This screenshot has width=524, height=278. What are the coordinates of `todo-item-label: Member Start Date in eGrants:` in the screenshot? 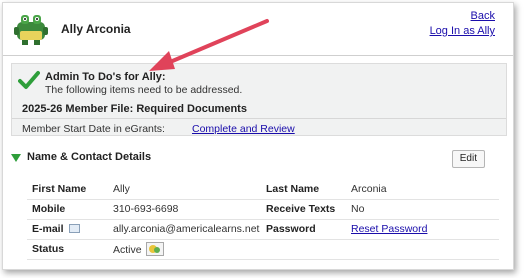 It's located at (93, 129).